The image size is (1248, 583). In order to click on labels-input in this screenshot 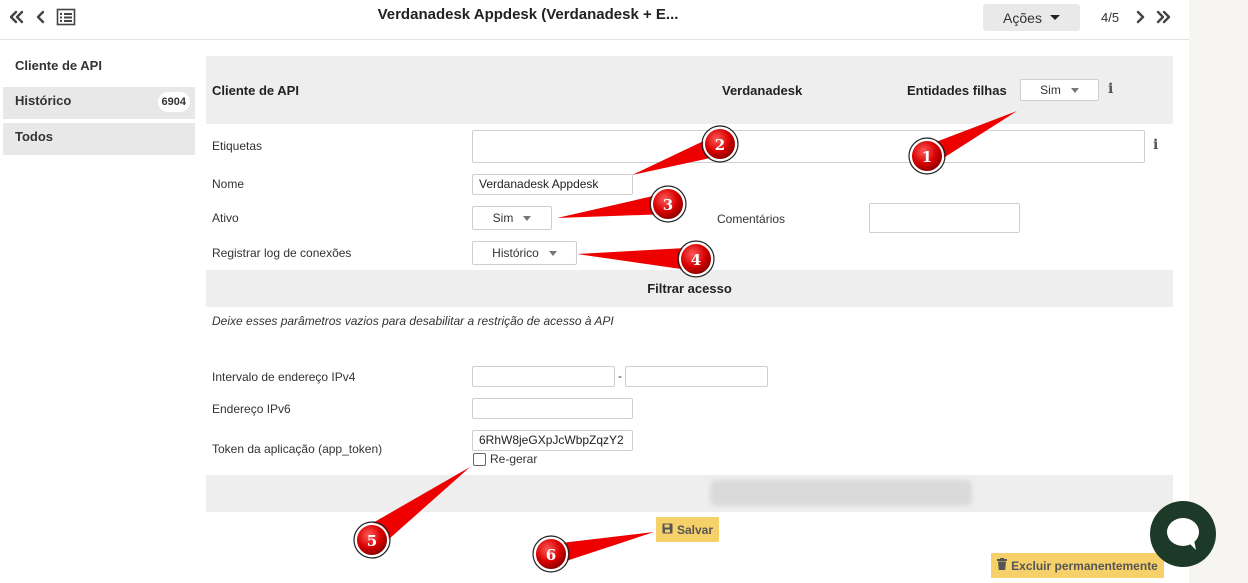, I will do `click(808, 146)`.